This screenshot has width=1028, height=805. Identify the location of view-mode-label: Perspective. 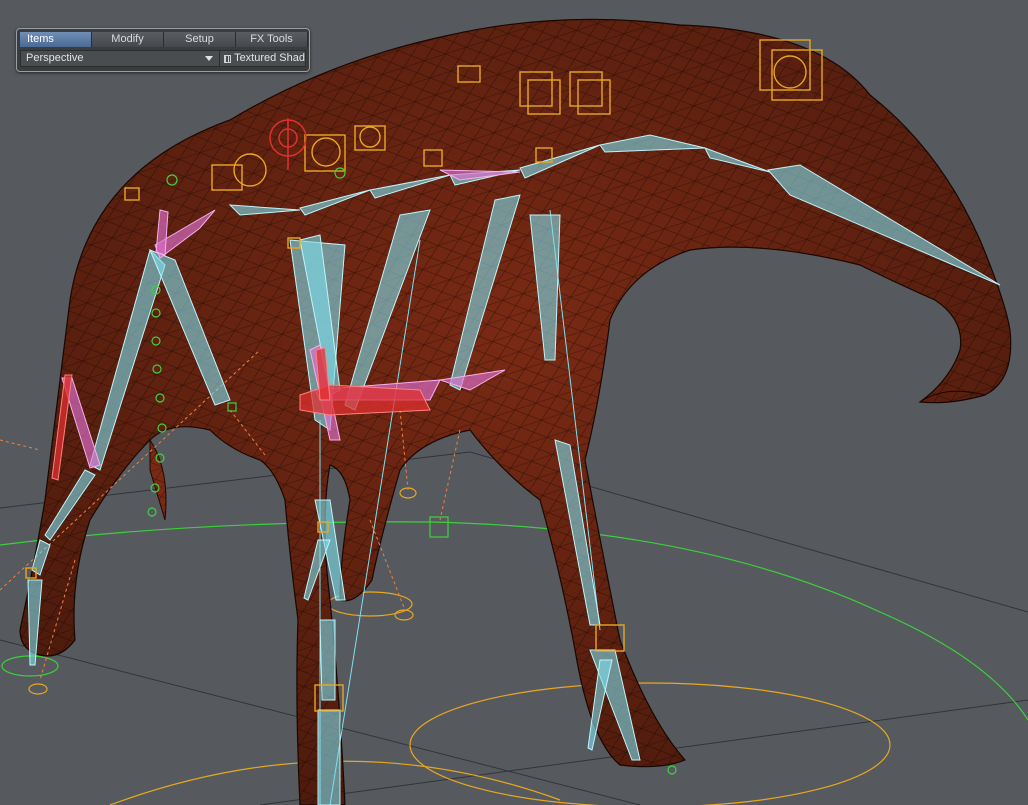
(55, 58).